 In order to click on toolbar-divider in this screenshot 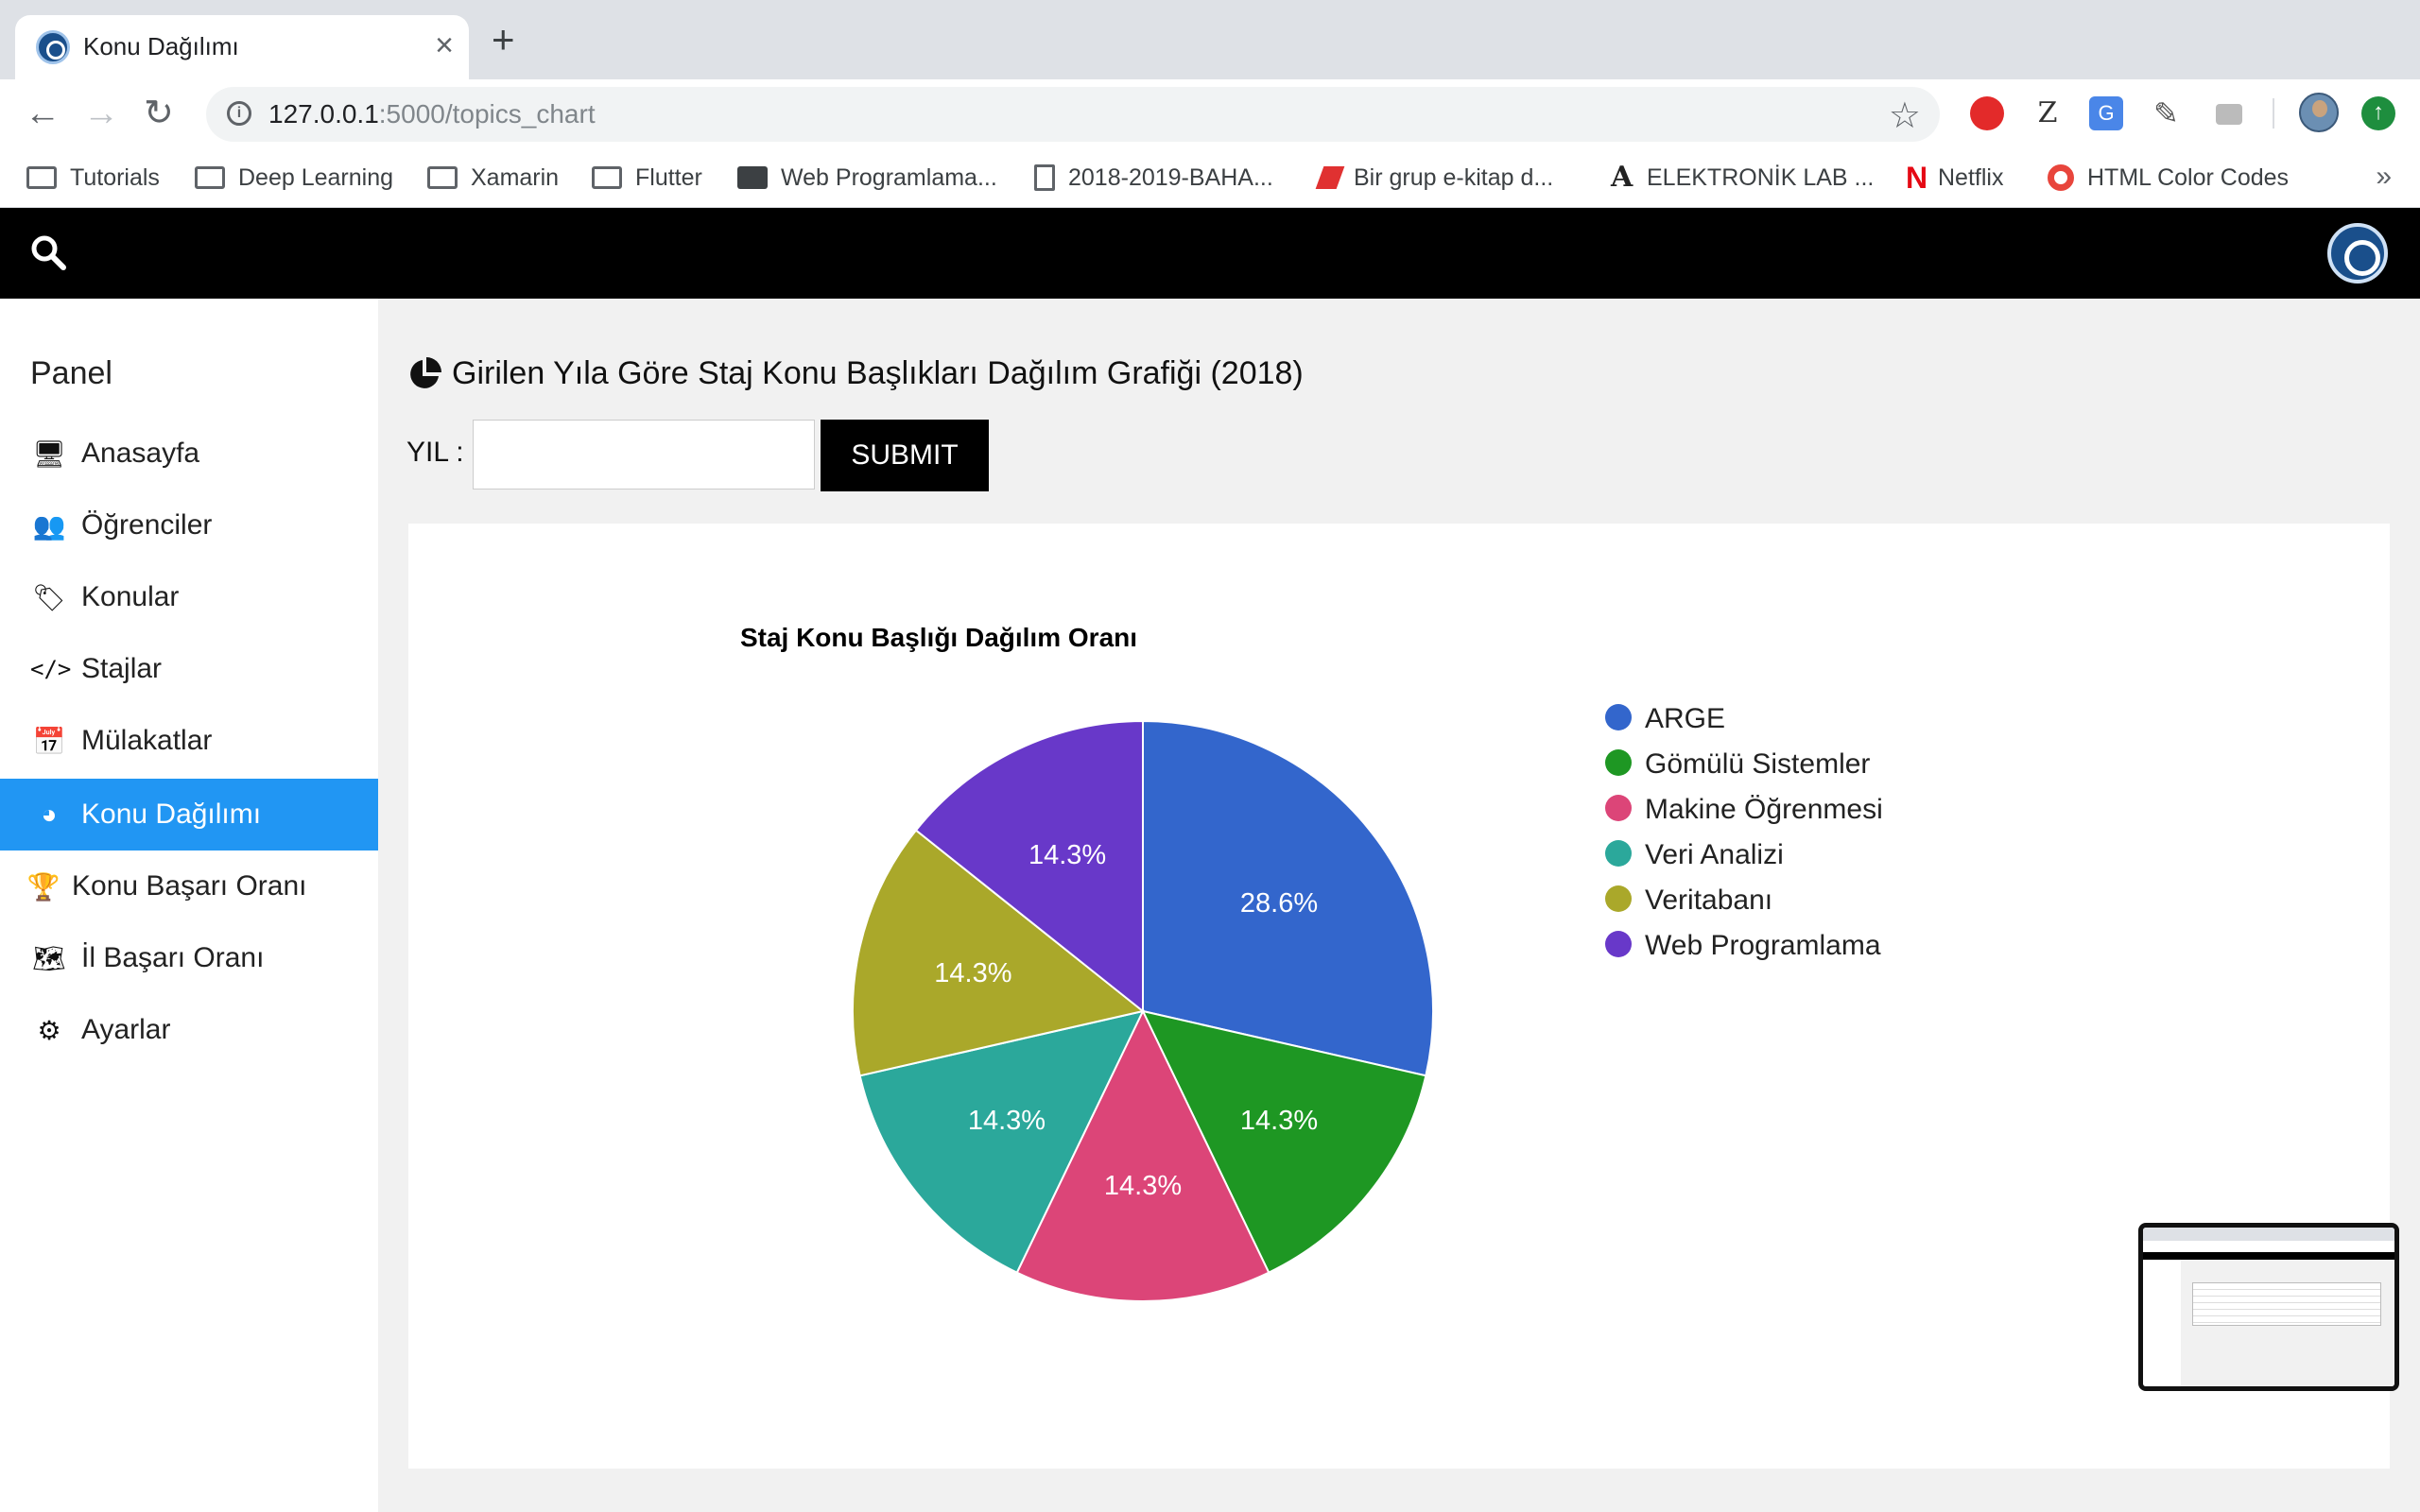, I will do `click(2273, 113)`.